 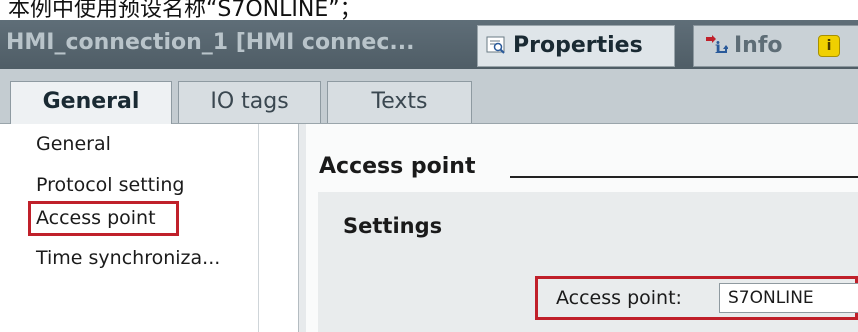 What do you see at coordinates (495, 45) in the screenshot?
I see `properties-icon` at bounding box center [495, 45].